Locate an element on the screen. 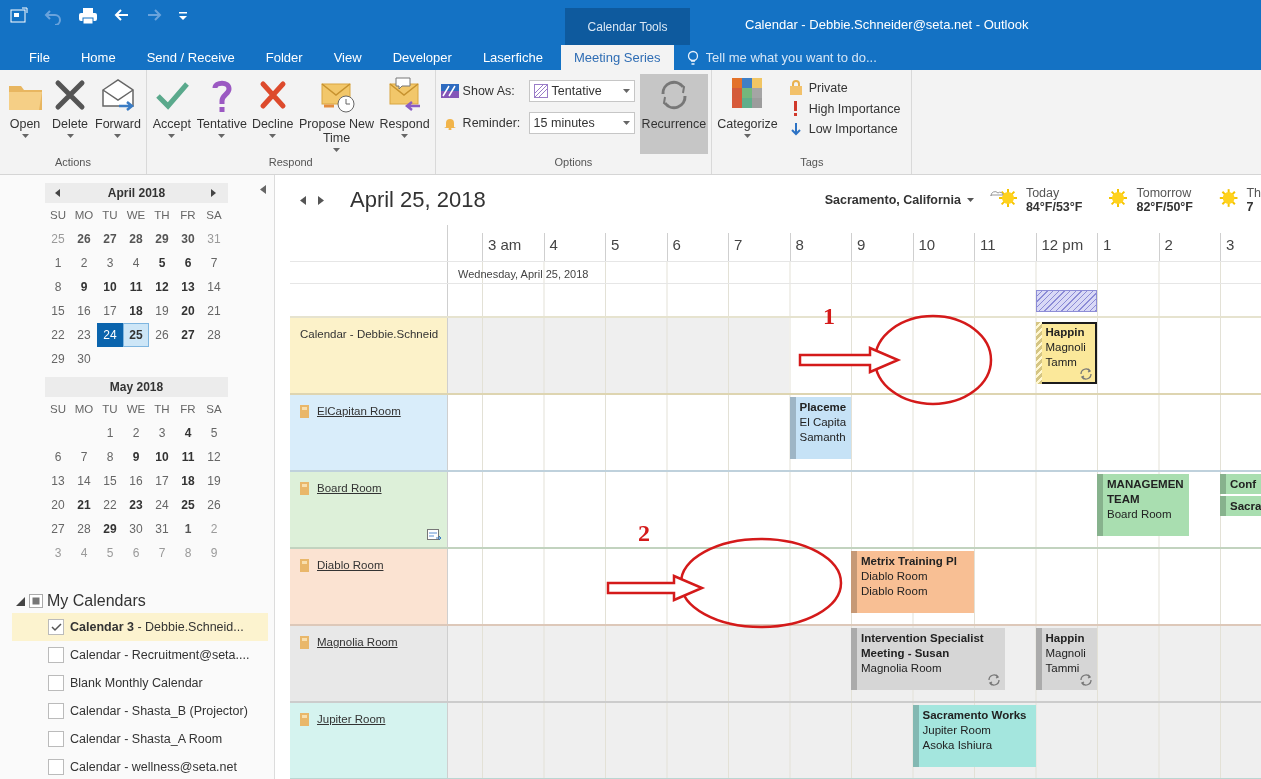 Image resolution: width=1261 pixels, height=779 pixels. calendar-event: Sacra is located at coordinates (1240, 506).